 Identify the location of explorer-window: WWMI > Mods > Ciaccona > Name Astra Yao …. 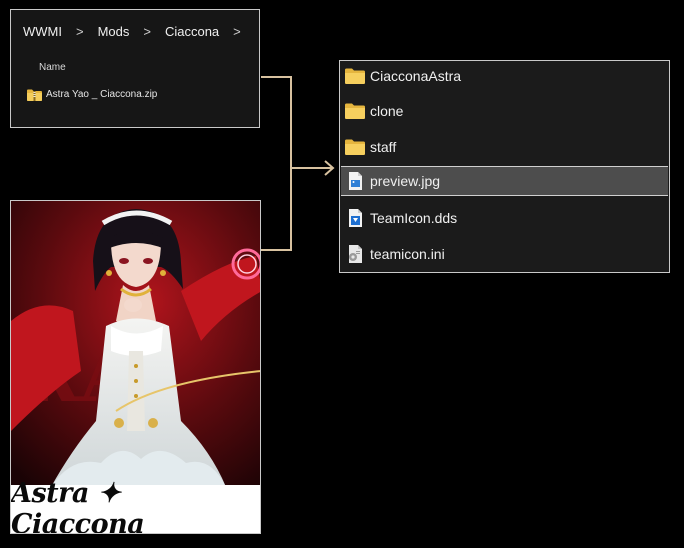
(135, 68).